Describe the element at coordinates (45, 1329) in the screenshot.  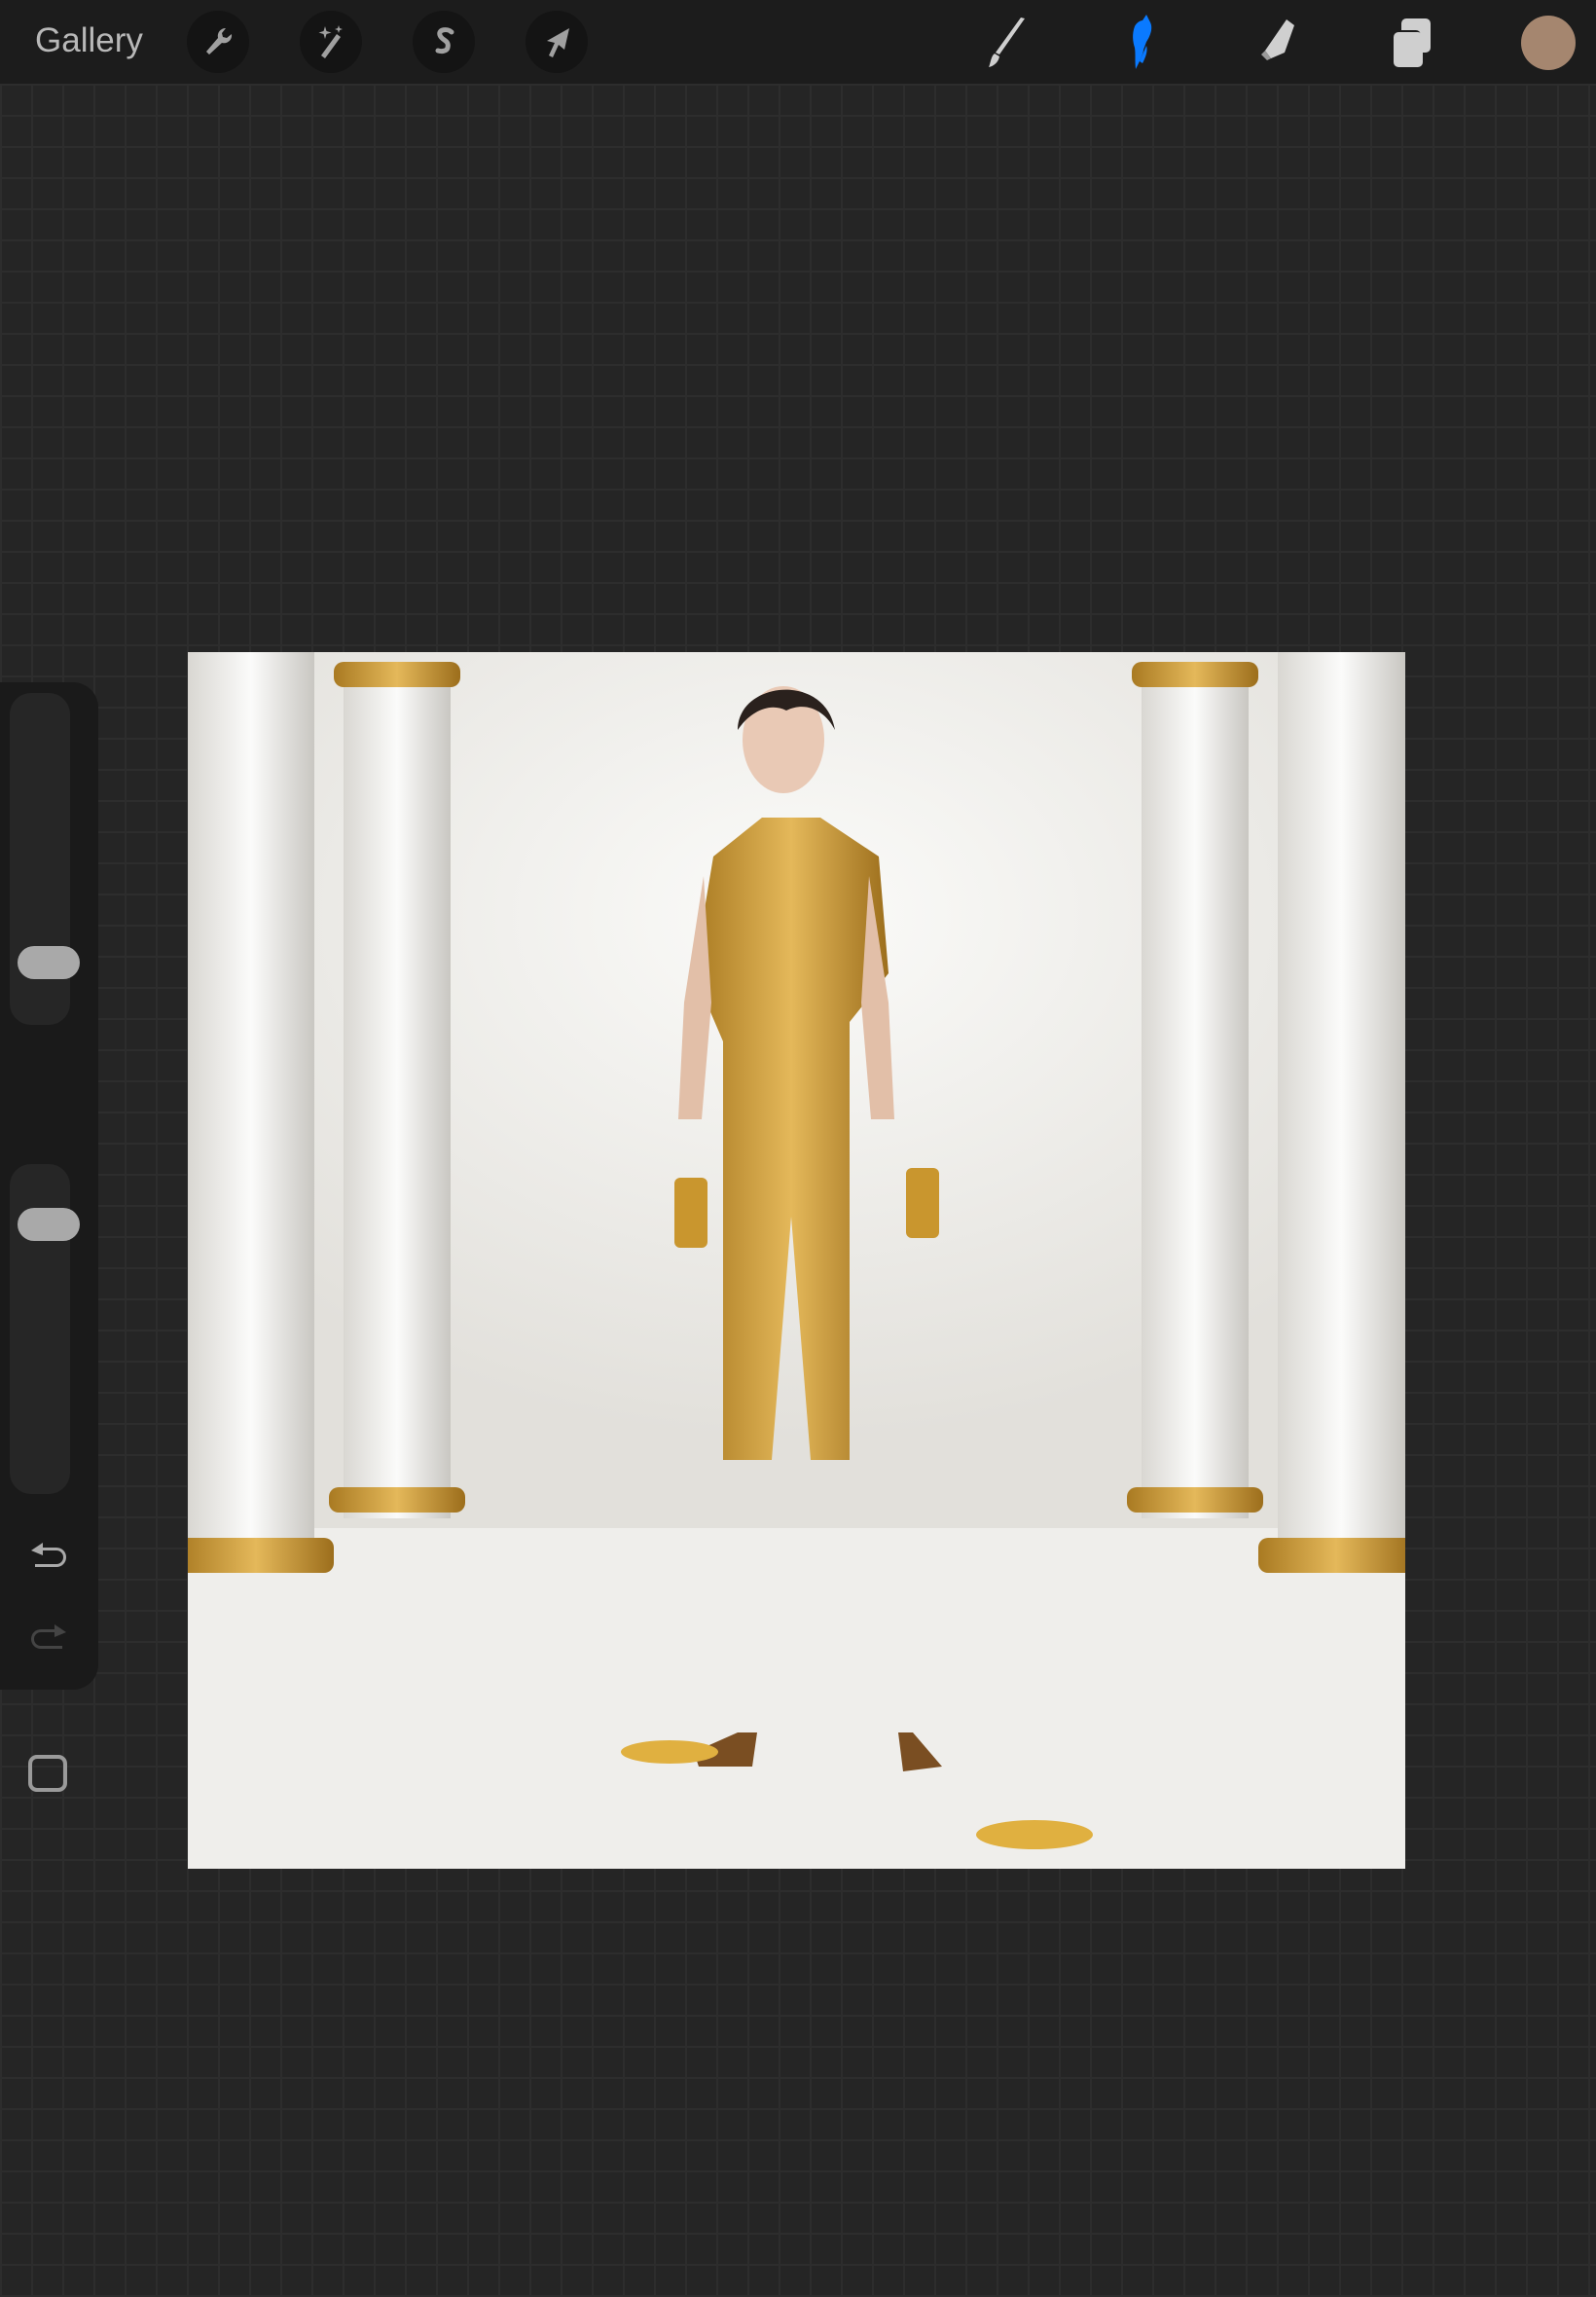
I see `opacity-slider` at that location.